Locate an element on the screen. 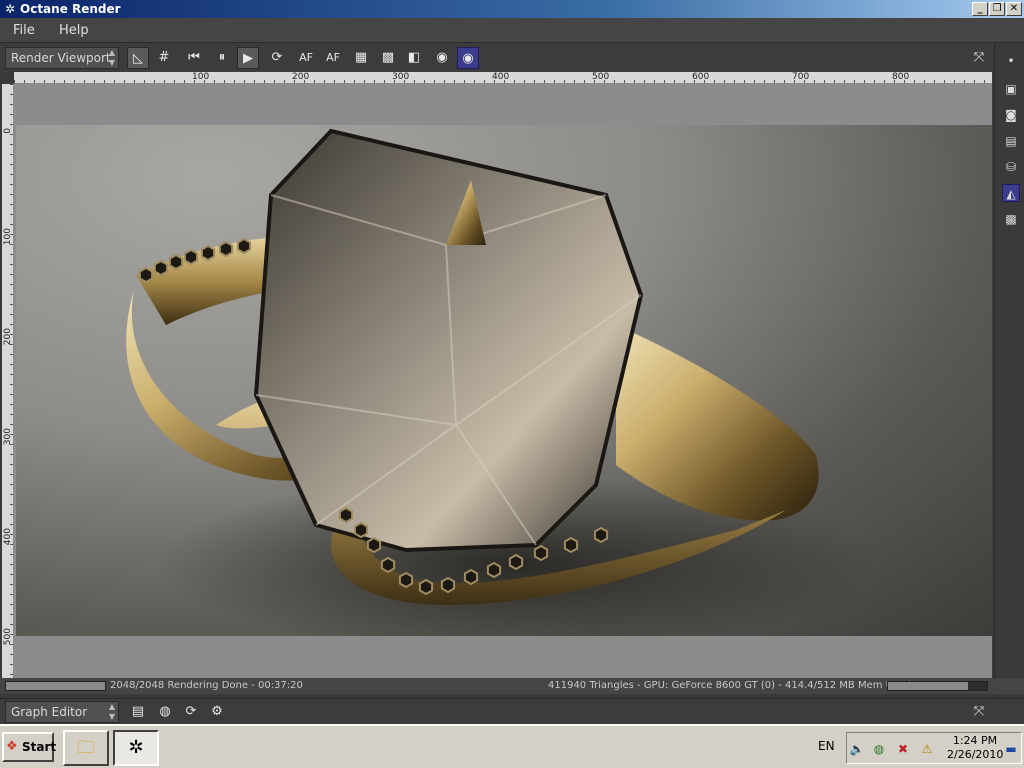 Image resolution: width=1024 pixels, height=768 pixels. folder-icon: 🗀 is located at coordinates (86, 747).